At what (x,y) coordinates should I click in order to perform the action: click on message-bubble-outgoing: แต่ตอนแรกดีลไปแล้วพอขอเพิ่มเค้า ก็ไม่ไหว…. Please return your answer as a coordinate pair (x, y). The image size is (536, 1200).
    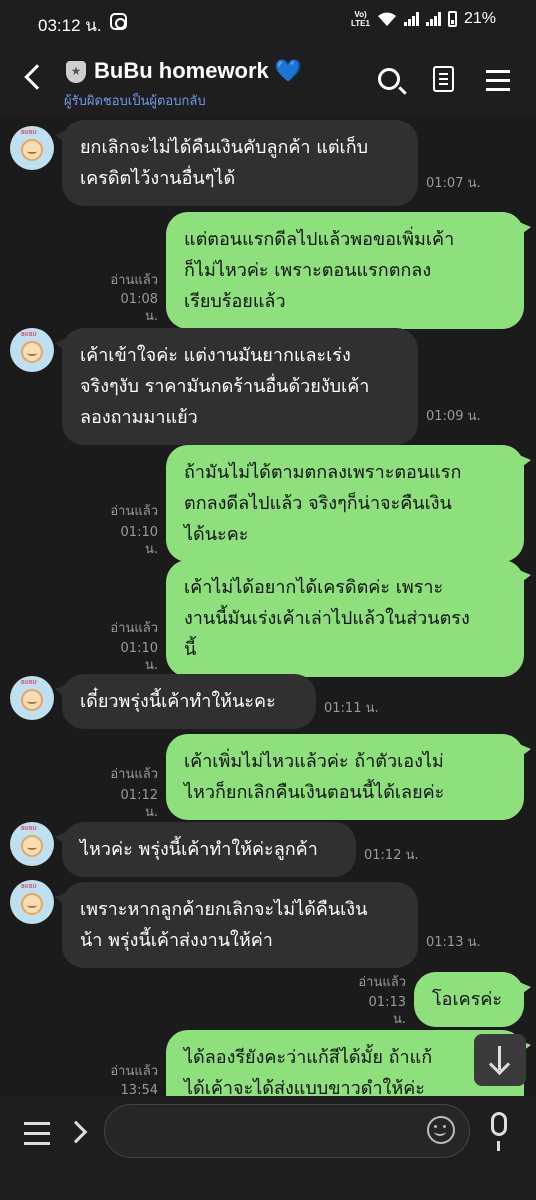
    Looking at the image, I should click on (348, 270).